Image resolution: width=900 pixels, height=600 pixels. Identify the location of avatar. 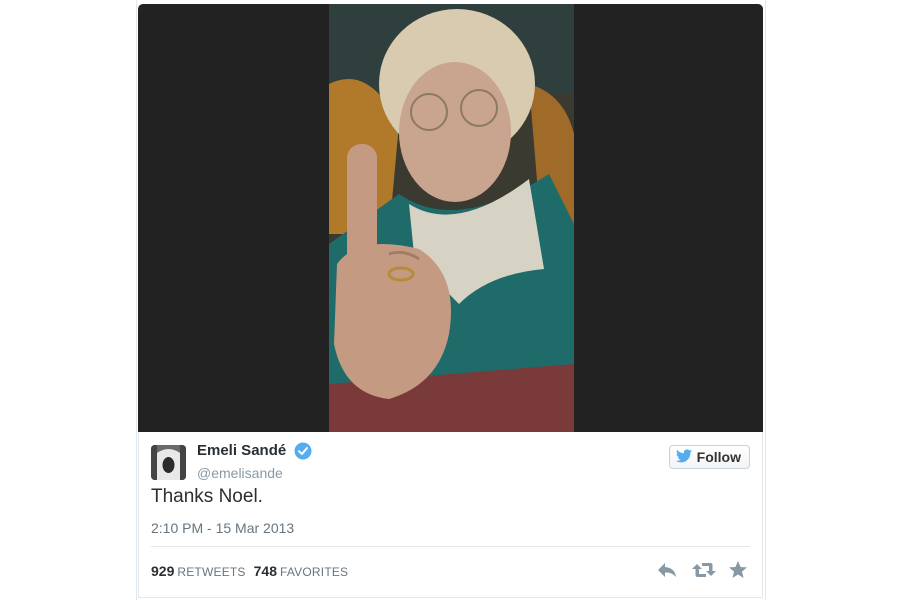
(168, 462).